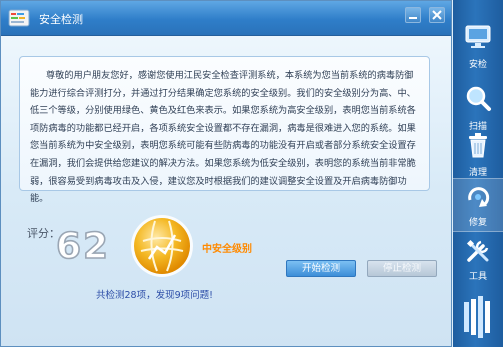 This screenshot has width=503, height=347. I want to click on score-value: 62, so click(83, 247).